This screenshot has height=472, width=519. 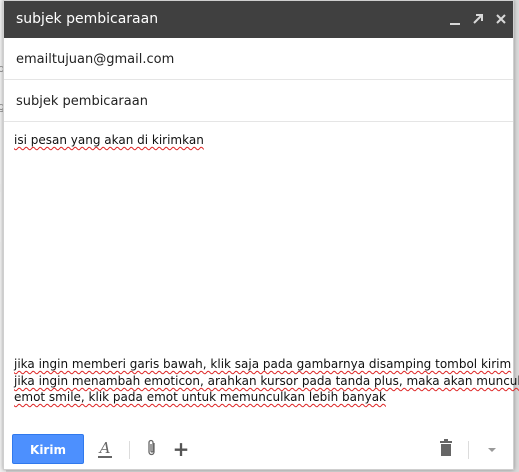 What do you see at coordinates (446, 449) in the screenshot?
I see `trash-icon` at bounding box center [446, 449].